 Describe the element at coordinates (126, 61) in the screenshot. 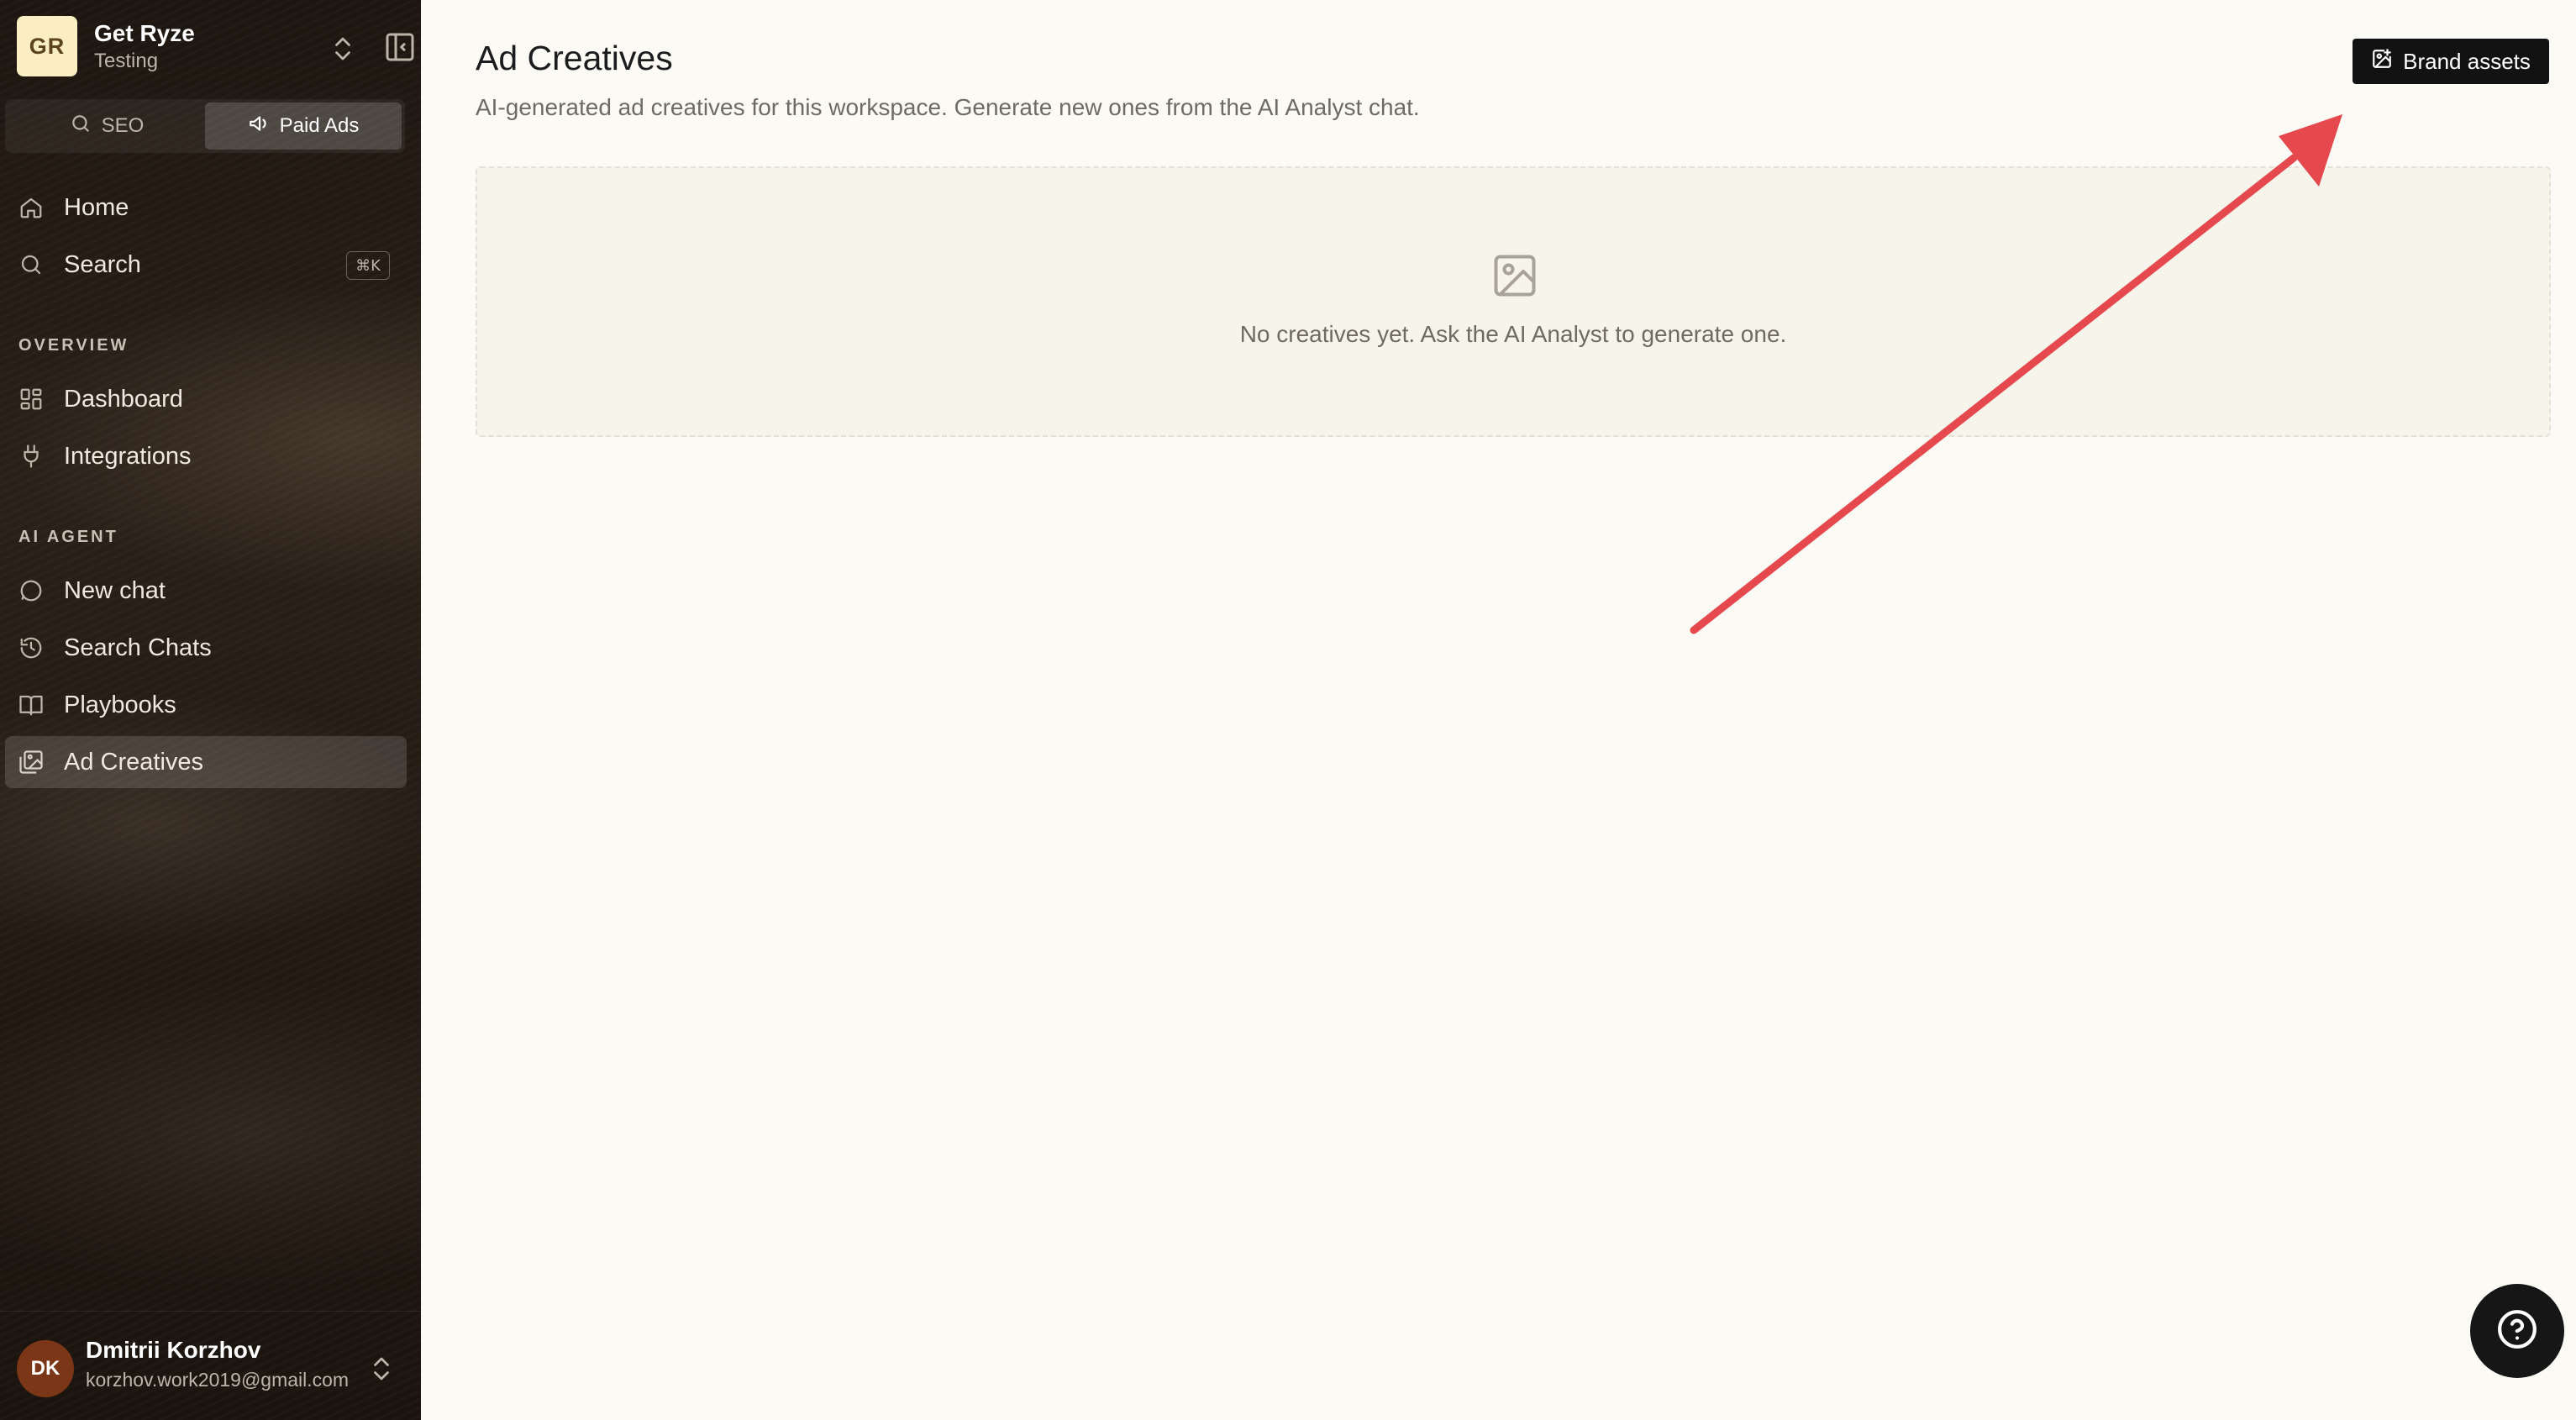

I see `workspace-subtitle: Testing` at that location.